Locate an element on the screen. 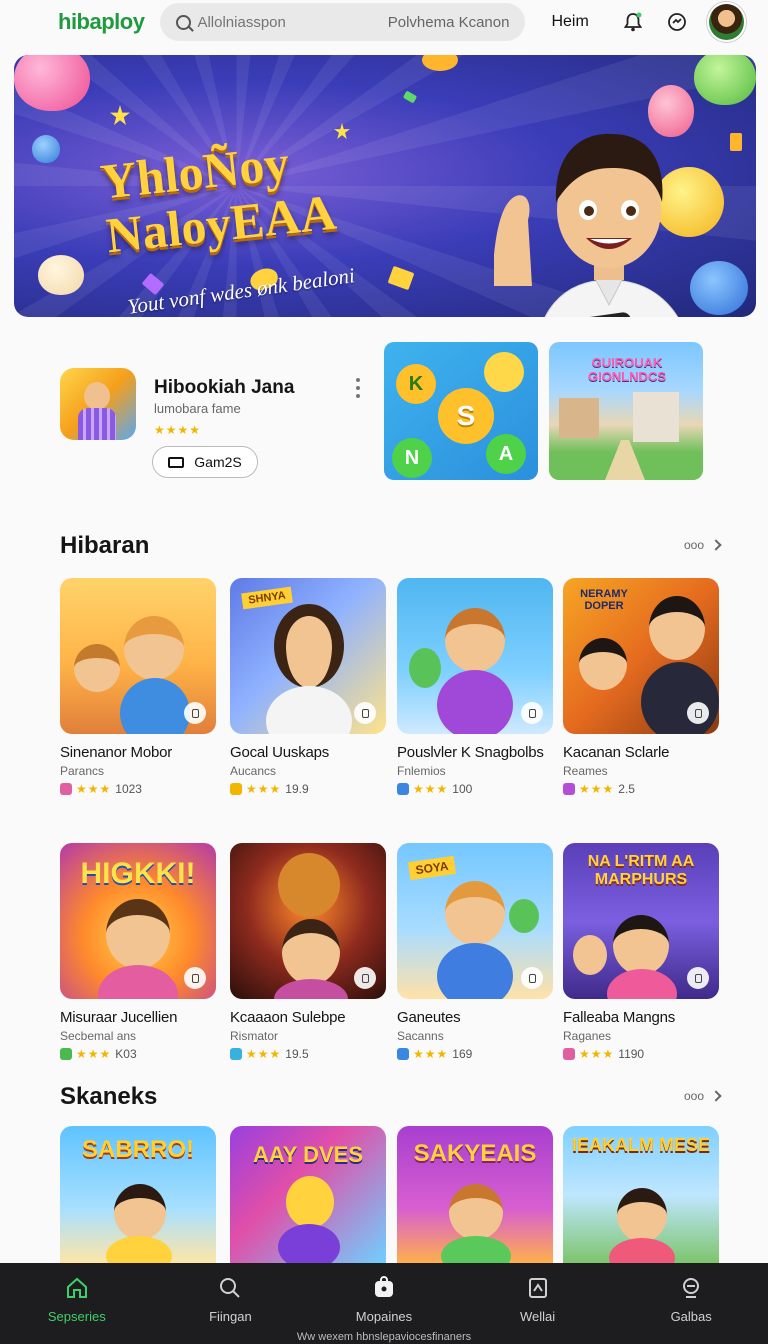 The height and width of the screenshot is (1344, 768). game-title: Gocal Uuskaps is located at coordinates (280, 752).